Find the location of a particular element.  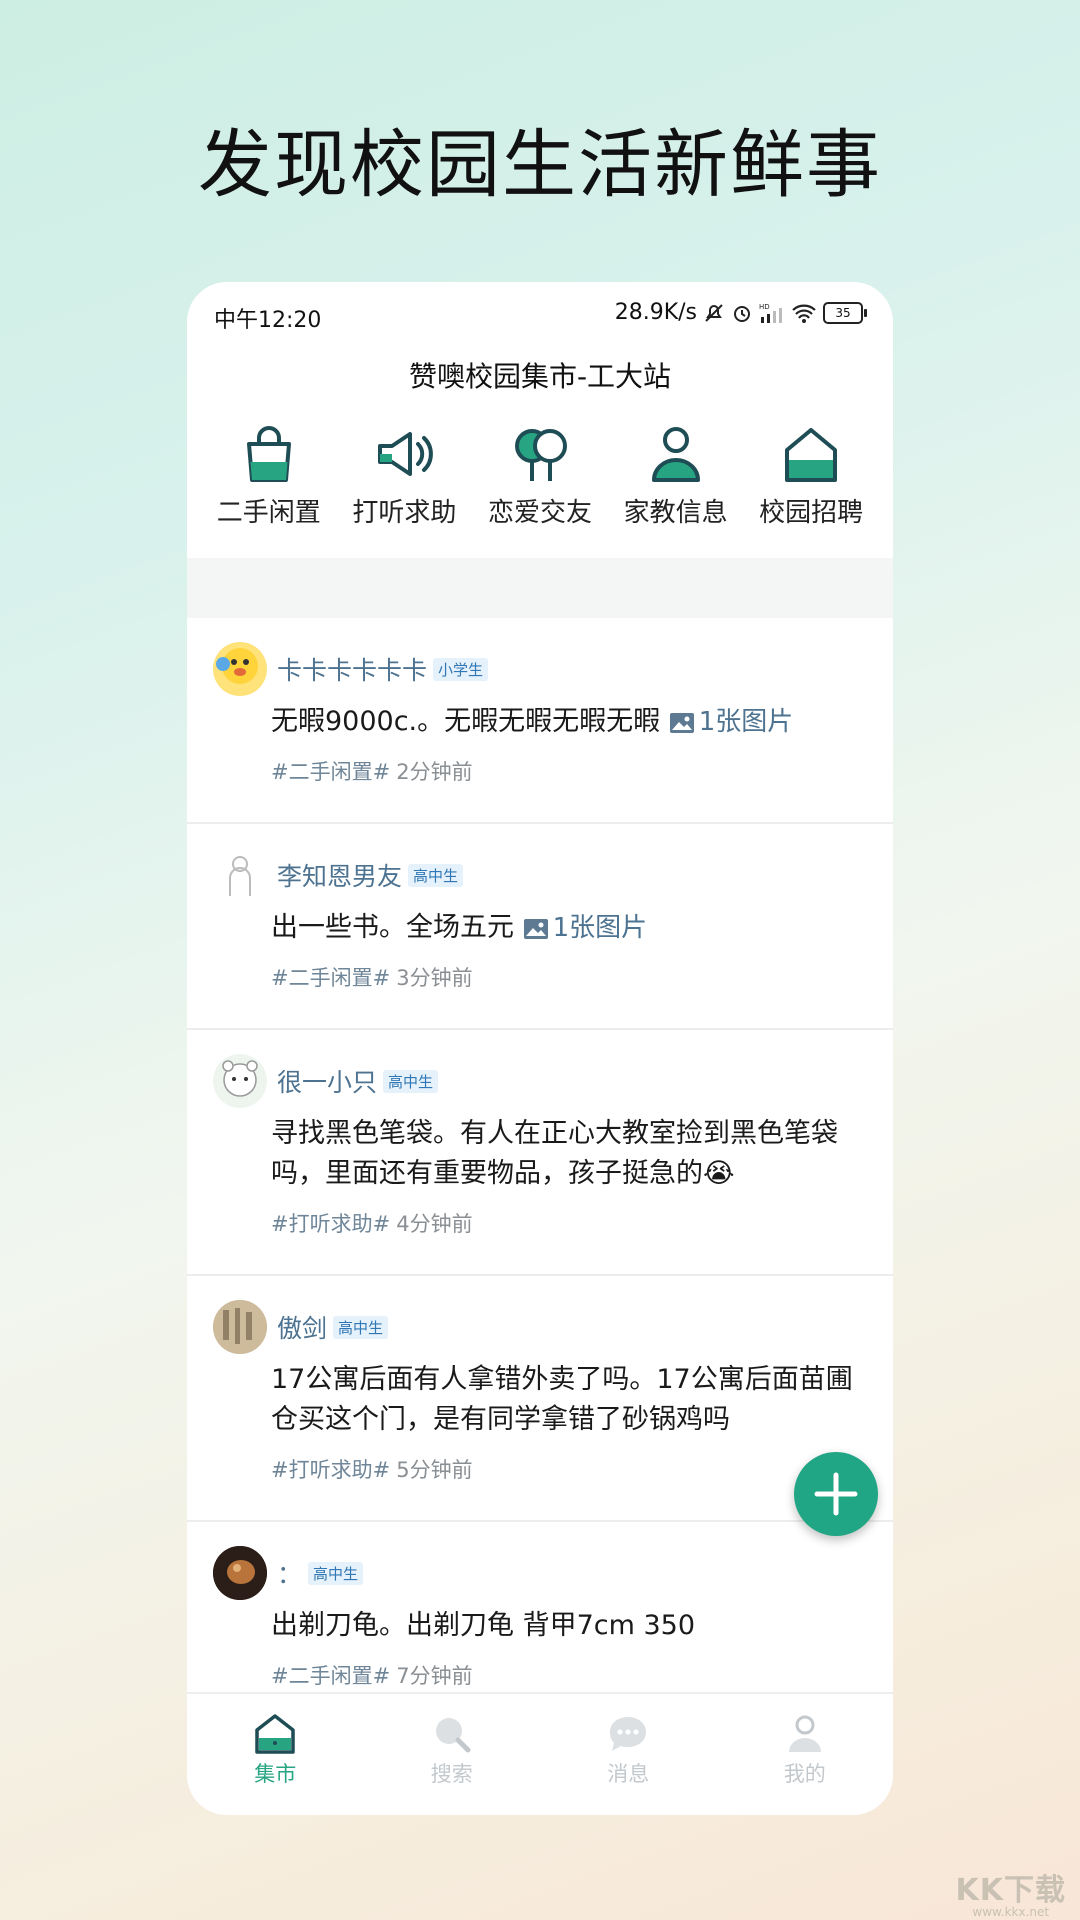

category-inquiry: 打听求助 is located at coordinates (404, 483).